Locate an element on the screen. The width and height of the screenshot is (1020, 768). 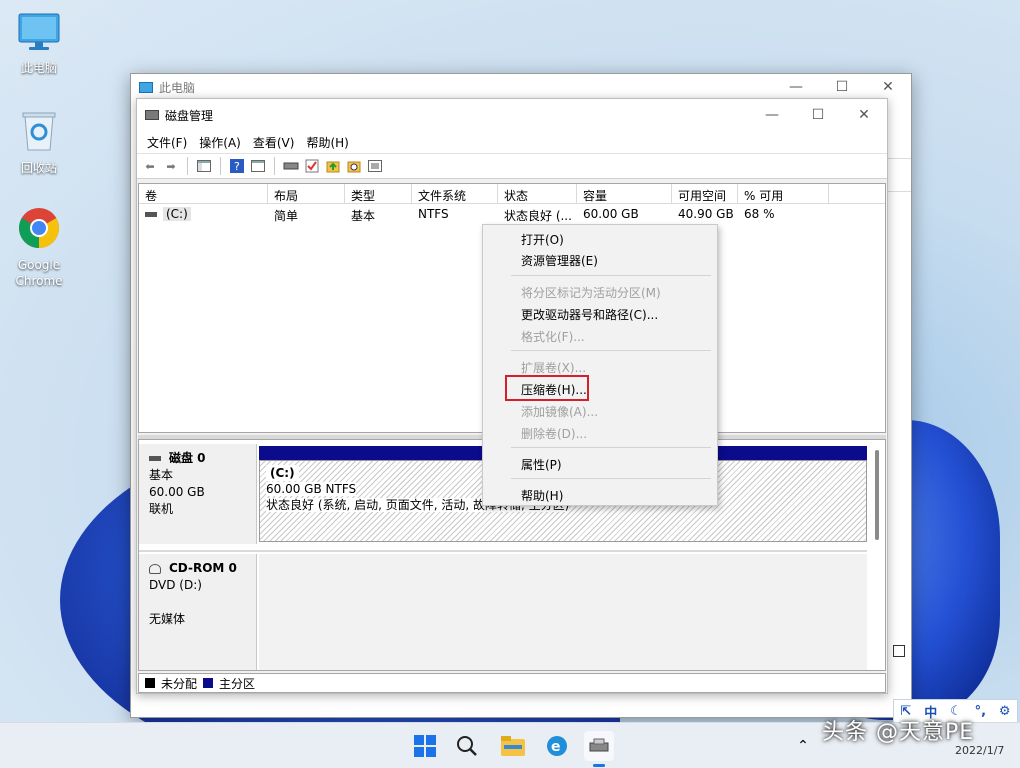
desktop-icon-label: 回收站 is located at coordinates (38, 168).